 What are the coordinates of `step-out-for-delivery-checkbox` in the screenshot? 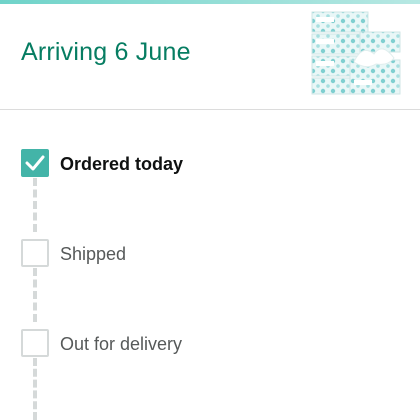 It's located at (35, 343).